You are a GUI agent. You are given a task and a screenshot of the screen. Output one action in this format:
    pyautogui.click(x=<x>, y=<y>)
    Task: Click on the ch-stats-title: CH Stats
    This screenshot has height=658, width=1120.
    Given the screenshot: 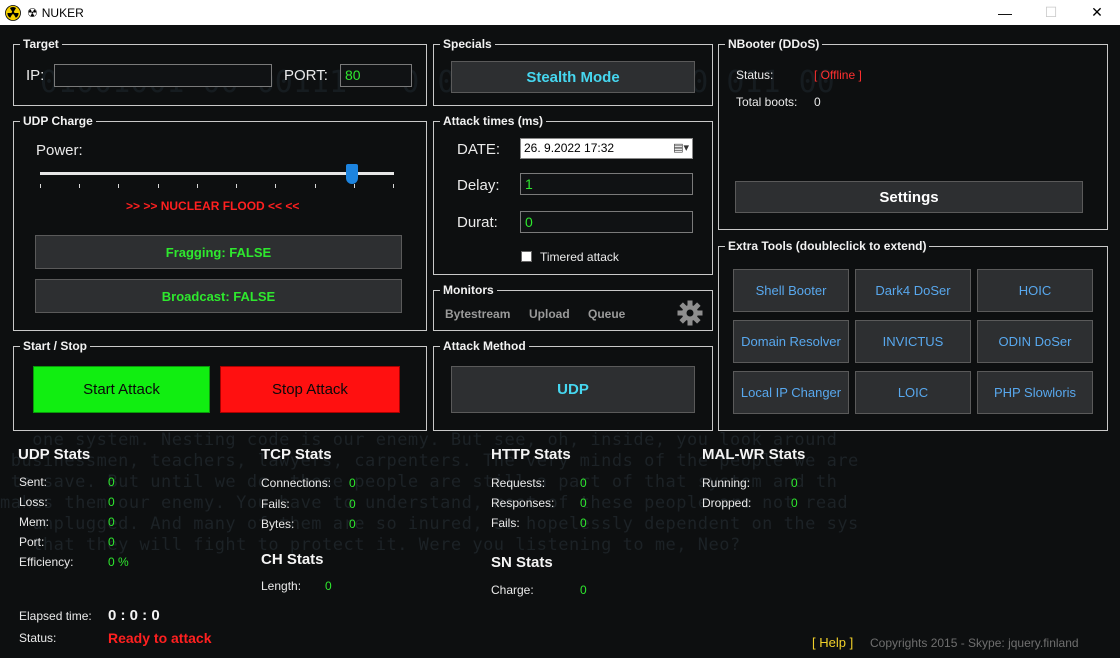 What is the action you would take?
    pyautogui.click(x=292, y=559)
    